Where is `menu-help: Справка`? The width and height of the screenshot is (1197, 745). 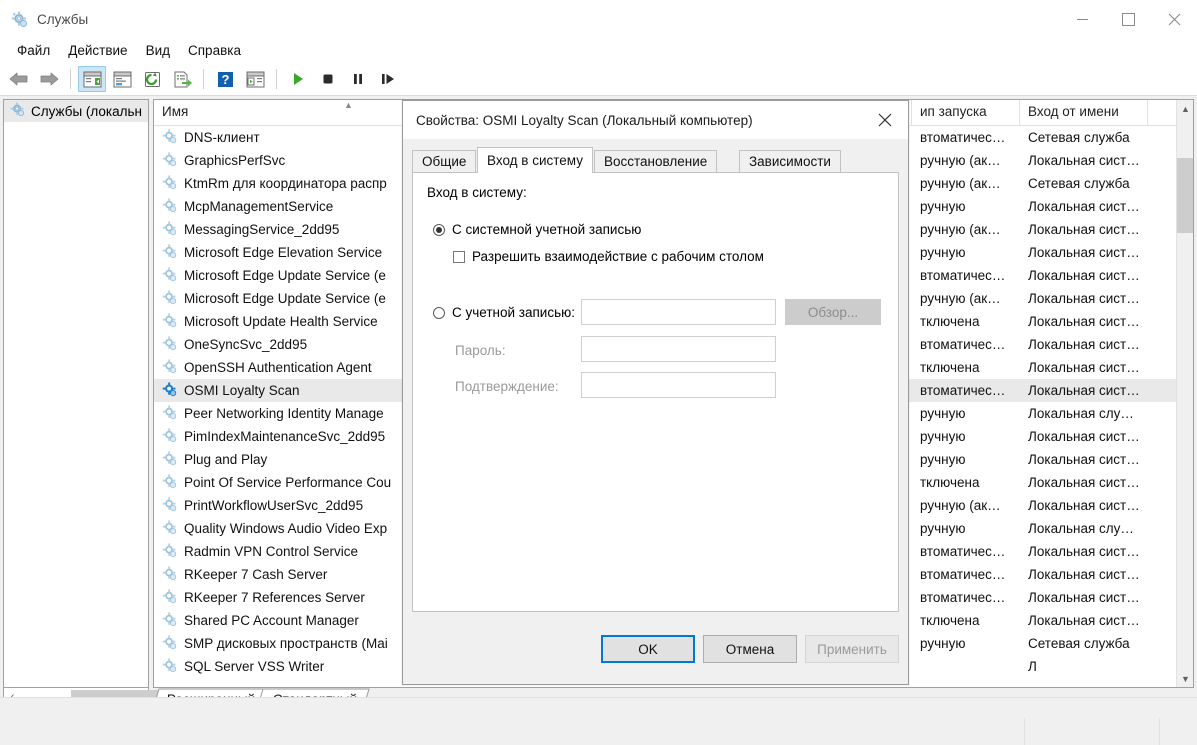
menu-help: Справка is located at coordinates (214, 50).